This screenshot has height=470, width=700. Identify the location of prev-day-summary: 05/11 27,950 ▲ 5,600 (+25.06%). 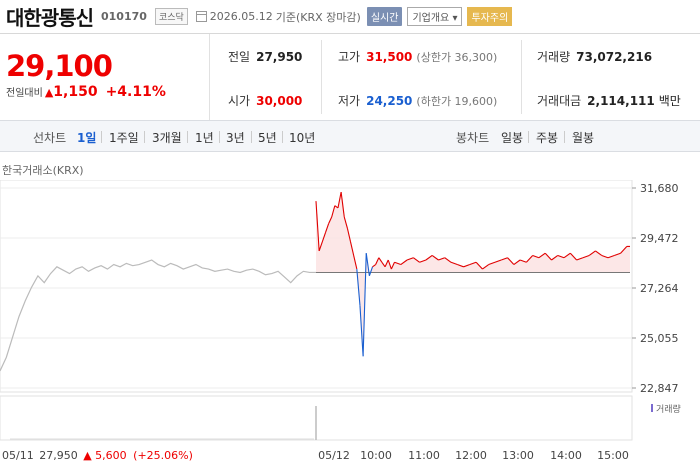
(97, 455).